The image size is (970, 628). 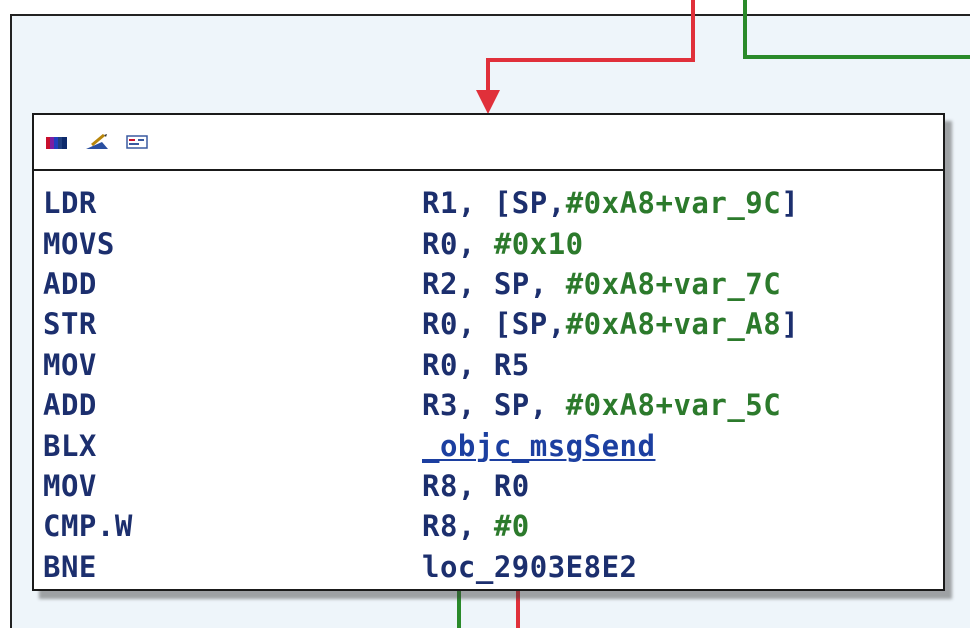 I want to click on instruction-row: MOVS R0, #0x10, so click(x=488, y=243).